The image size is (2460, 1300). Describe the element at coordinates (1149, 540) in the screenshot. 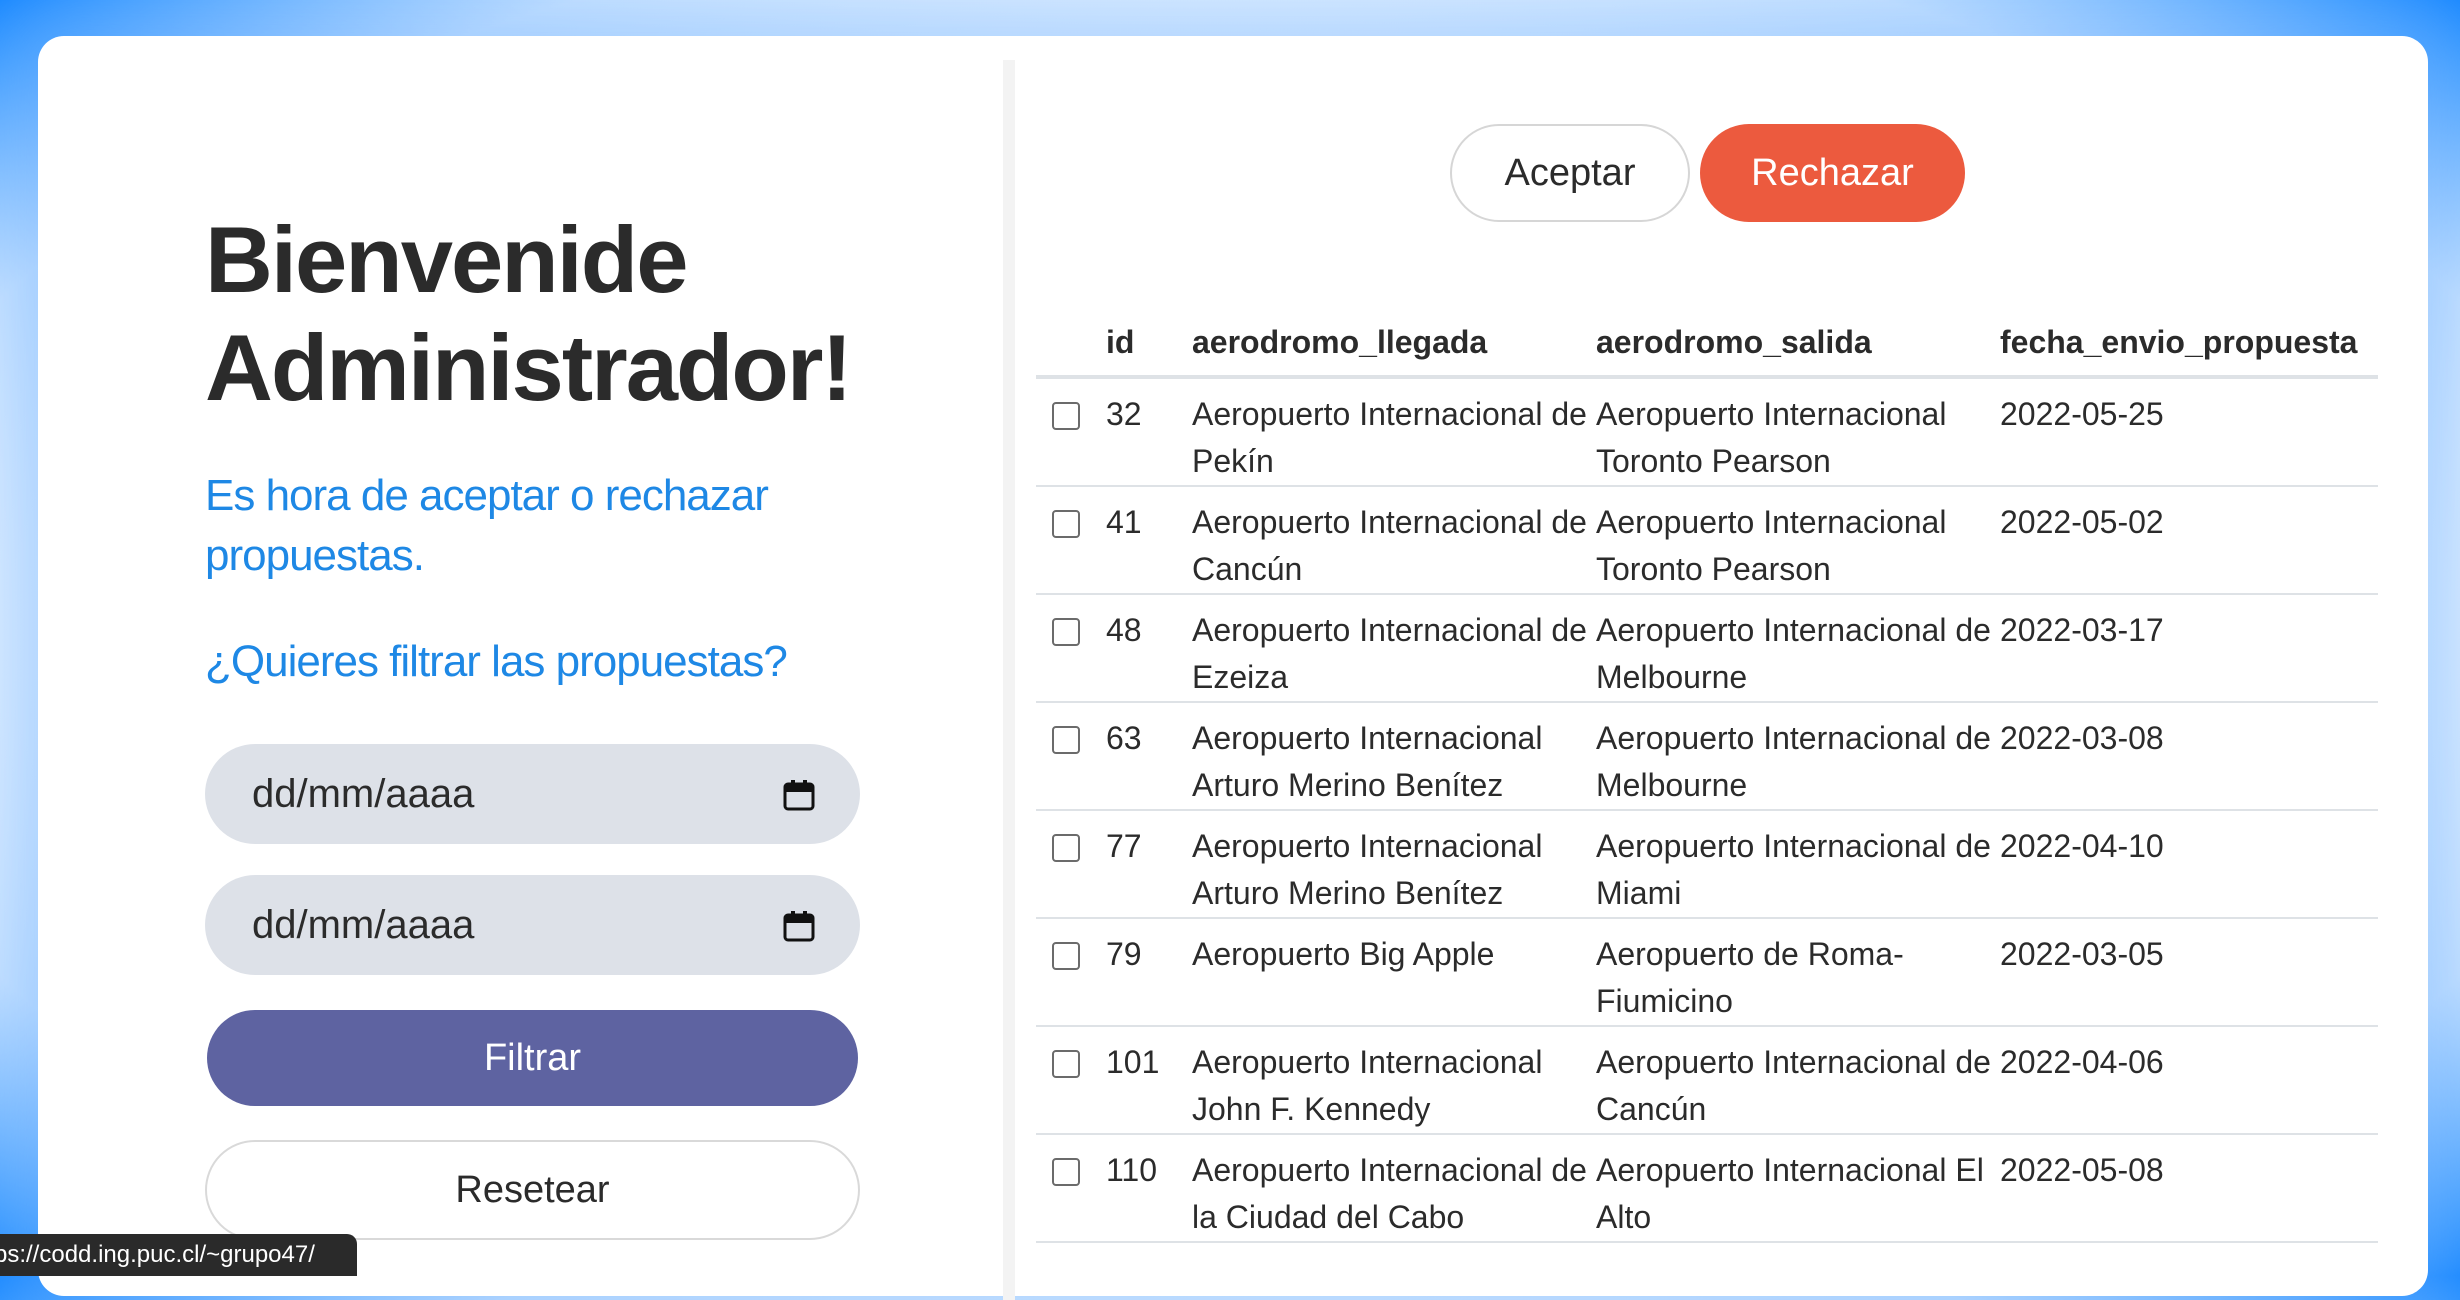

I see `cell-id: 41` at that location.